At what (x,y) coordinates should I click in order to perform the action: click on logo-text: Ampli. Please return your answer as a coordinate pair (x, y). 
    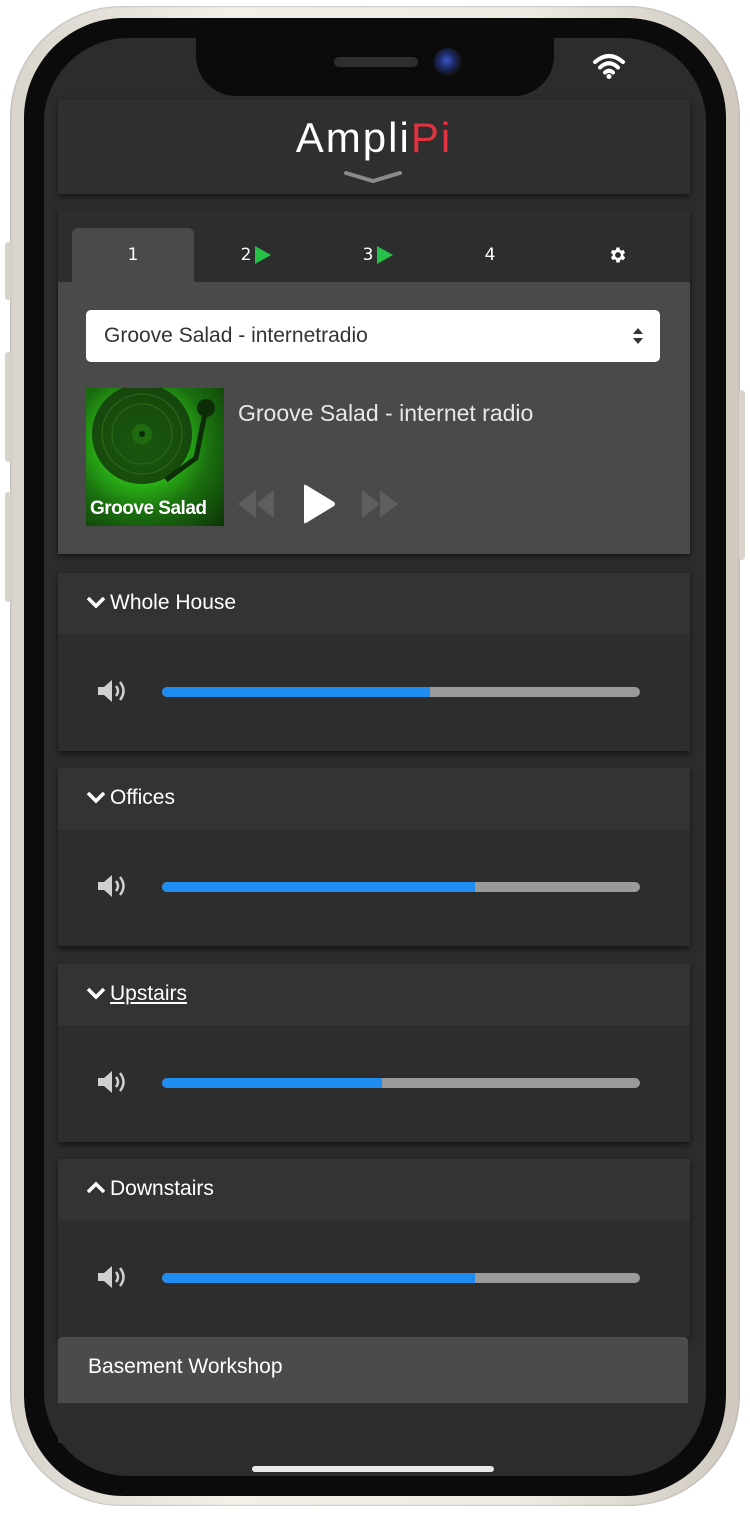
    Looking at the image, I should click on (353, 137).